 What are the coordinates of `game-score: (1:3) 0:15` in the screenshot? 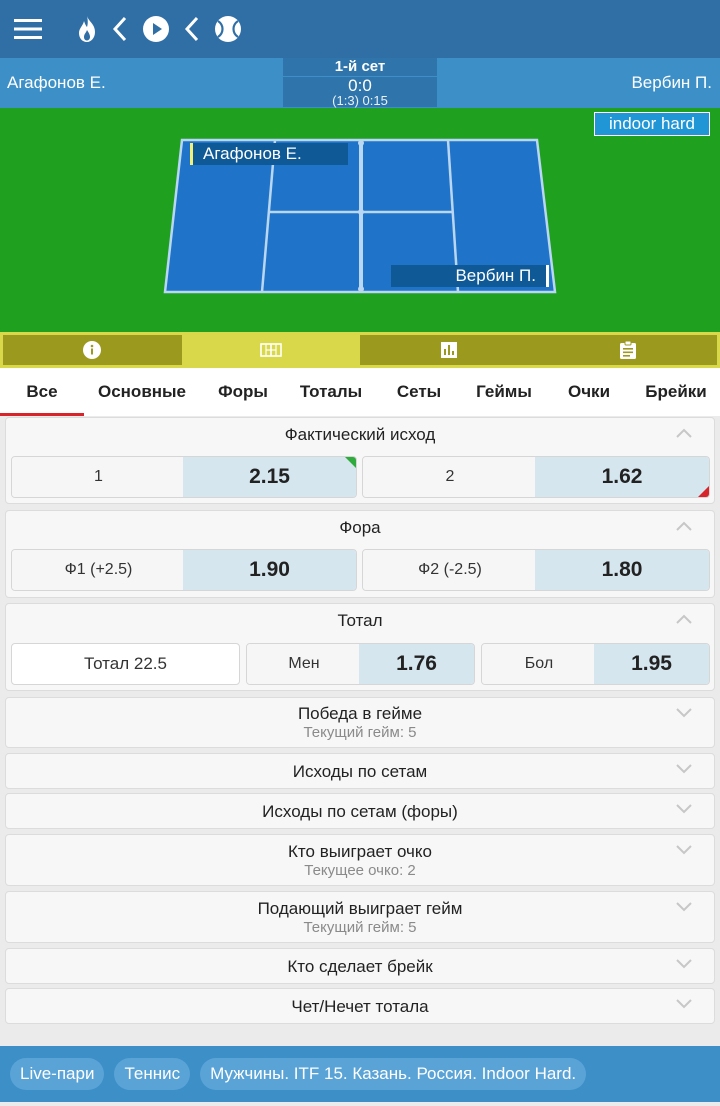 It's located at (360, 100).